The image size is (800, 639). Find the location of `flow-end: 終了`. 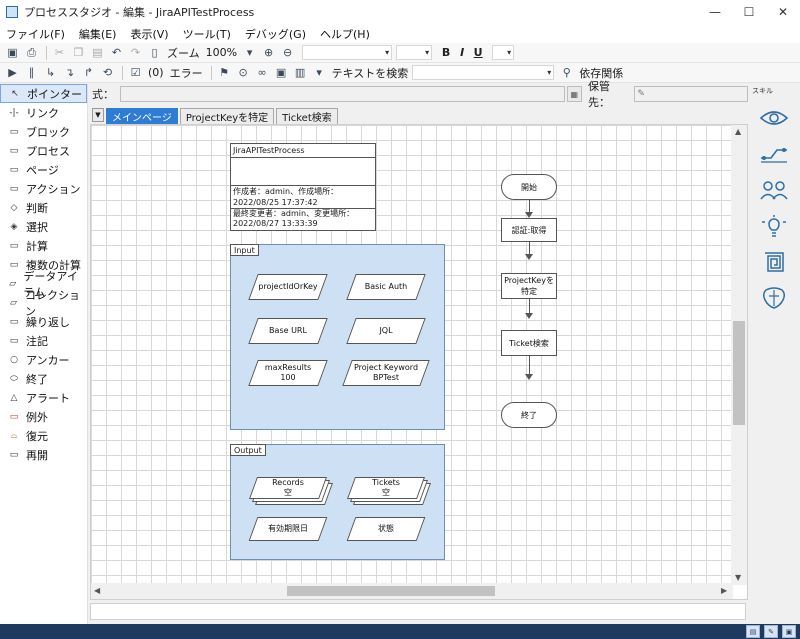

flow-end: 終了 is located at coordinates (529, 415).